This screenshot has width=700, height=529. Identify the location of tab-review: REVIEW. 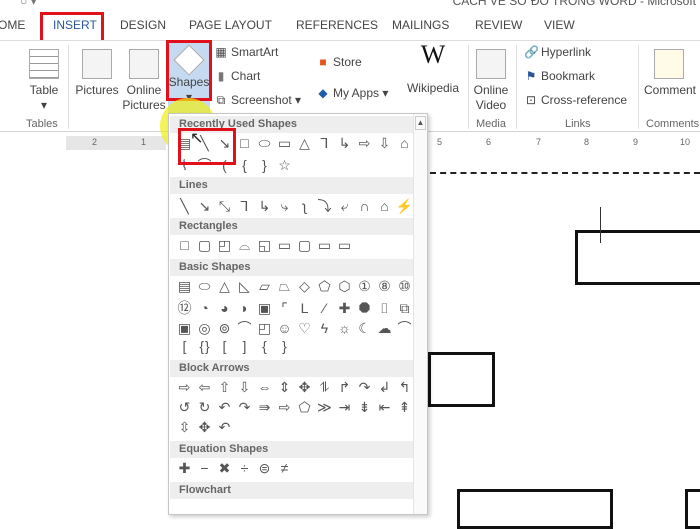
(498, 25).